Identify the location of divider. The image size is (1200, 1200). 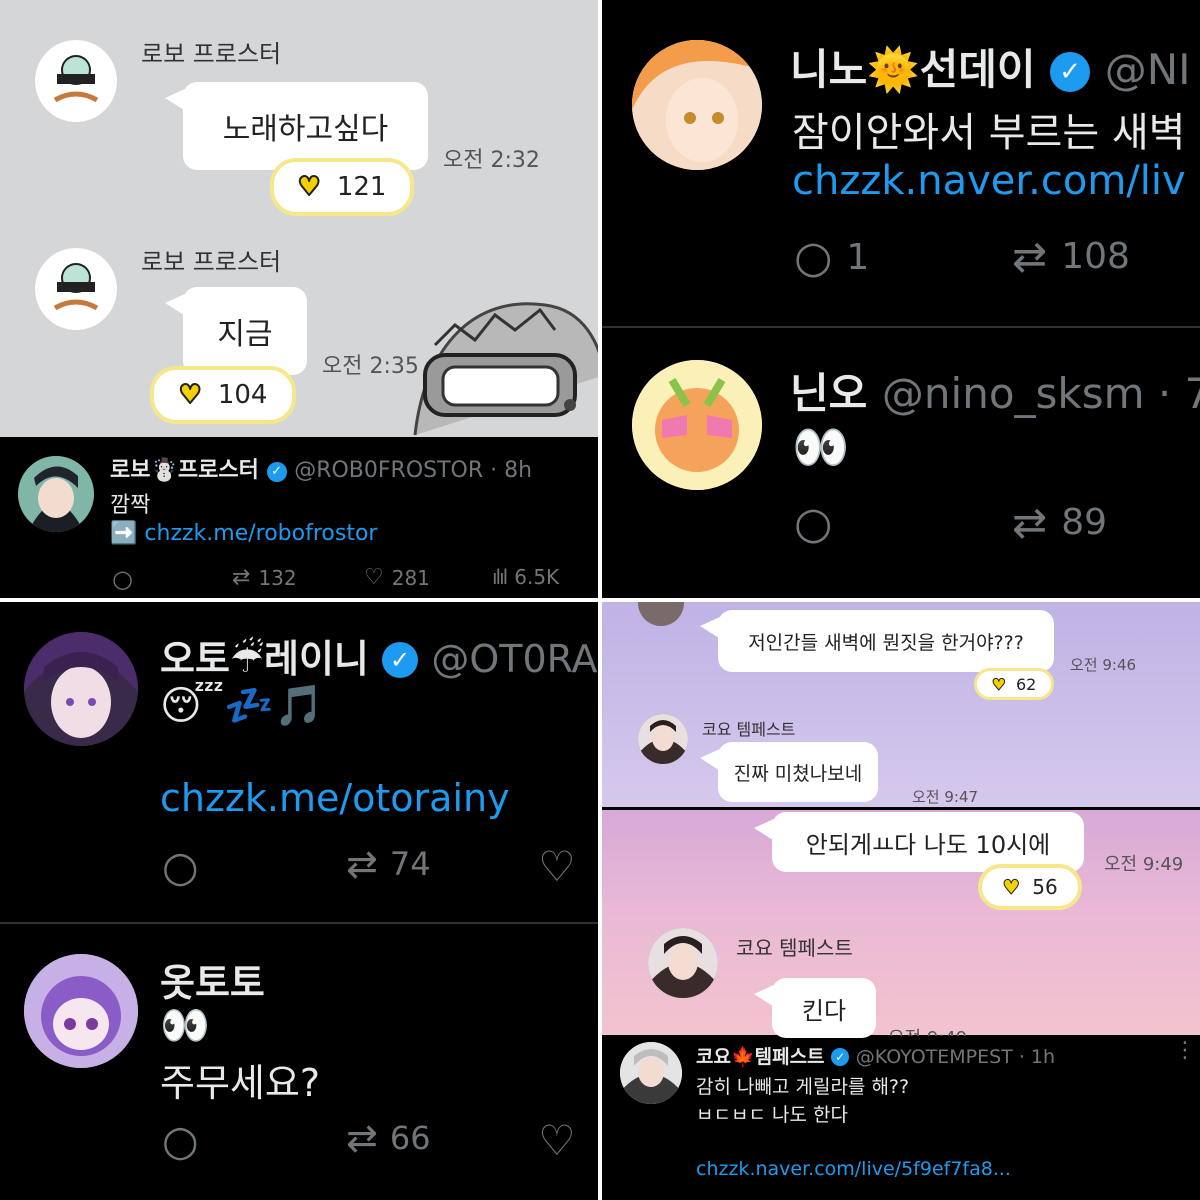
(901, 327).